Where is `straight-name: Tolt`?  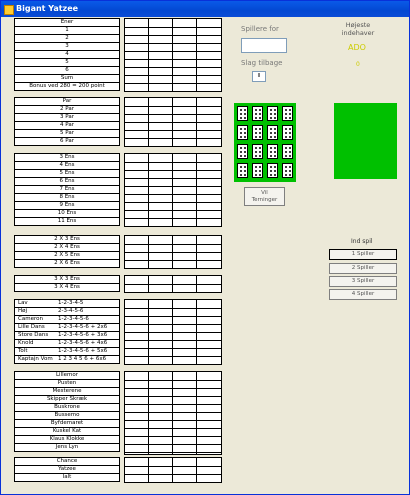
straight-name: Tolt is located at coordinates (23, 351).